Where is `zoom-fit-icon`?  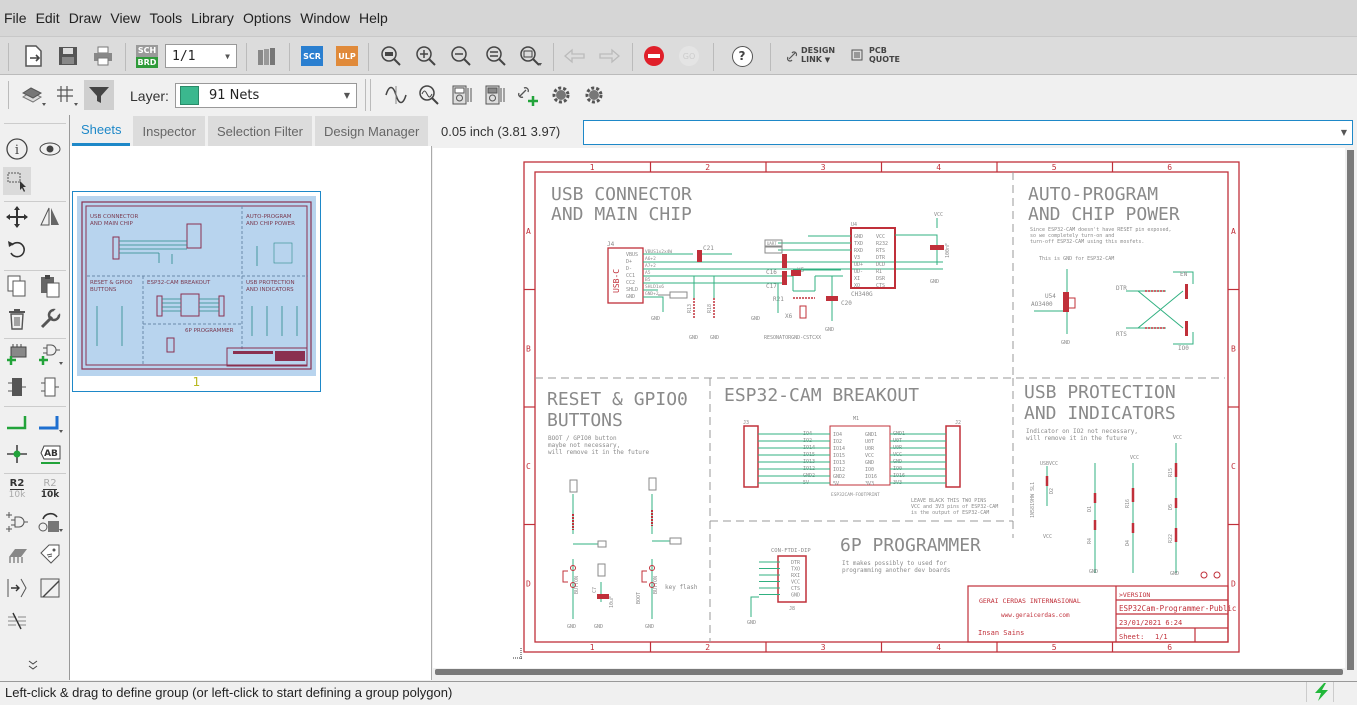 zoom-fit-icon is located at coordinates (391, 56).